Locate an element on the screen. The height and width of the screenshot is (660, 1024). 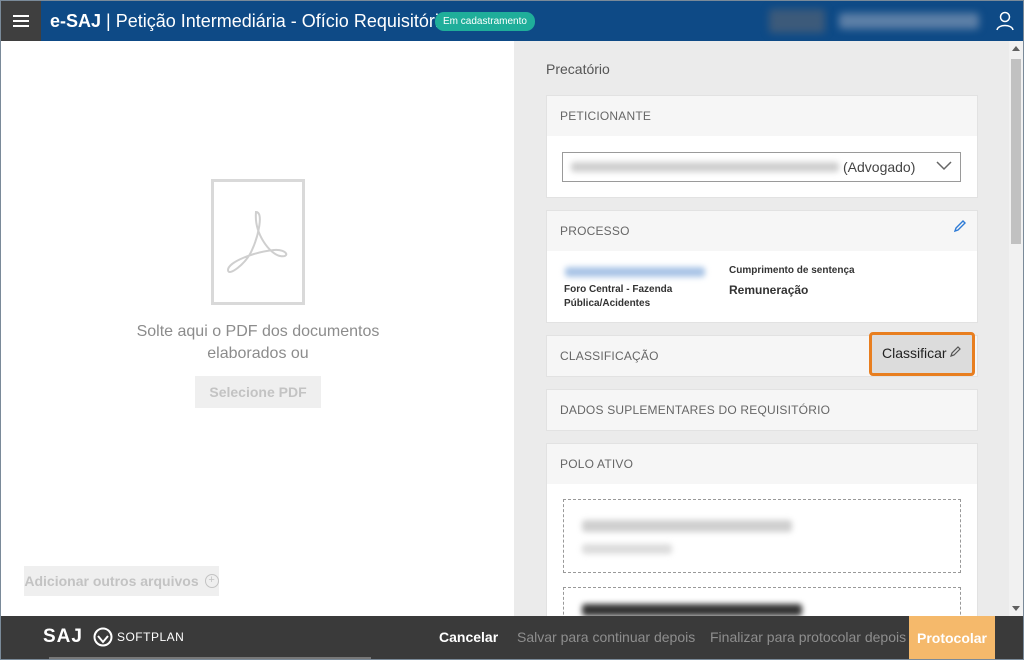
user-icon is located at coordinates (1005, 21).